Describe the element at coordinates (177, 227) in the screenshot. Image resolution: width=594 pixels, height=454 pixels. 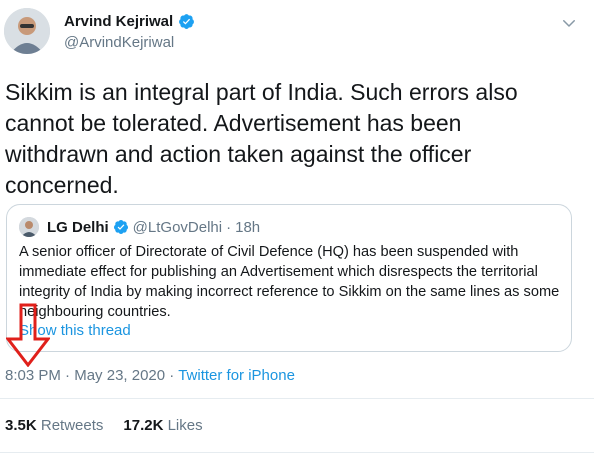
I see `quoted-author-handle: @LtGovDelhi` at that location.